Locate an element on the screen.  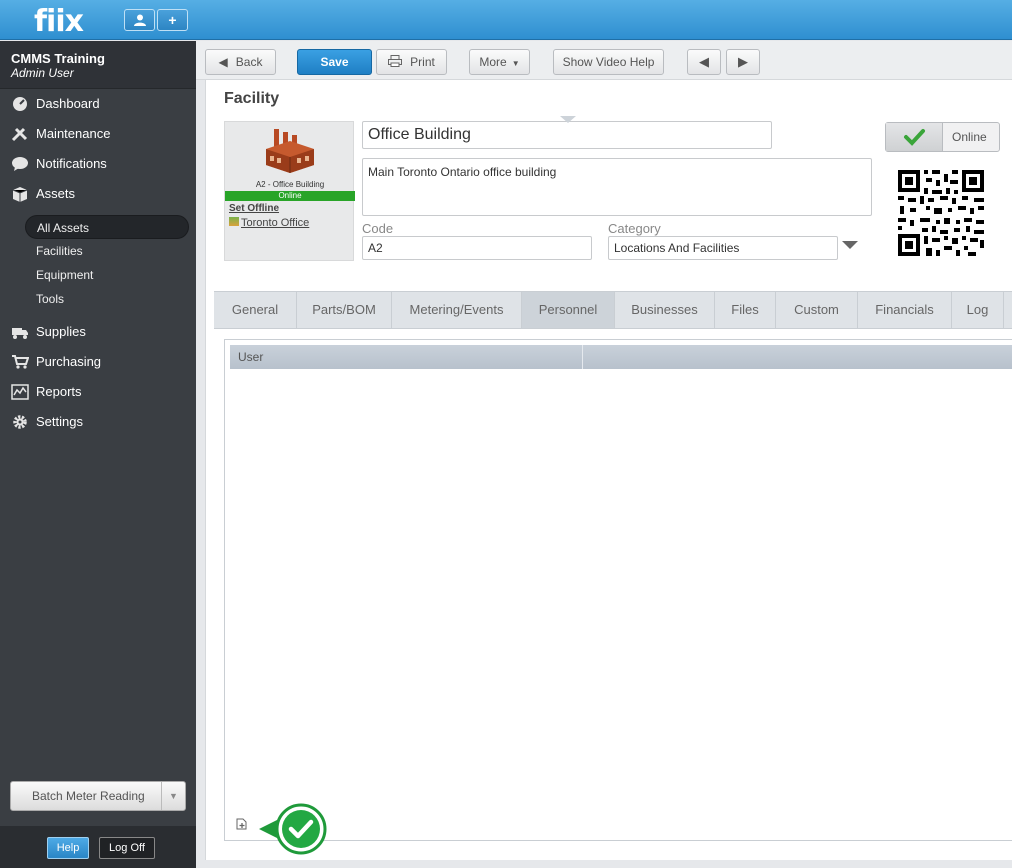
nav-label: Settings is located at coordinates (59, 421).